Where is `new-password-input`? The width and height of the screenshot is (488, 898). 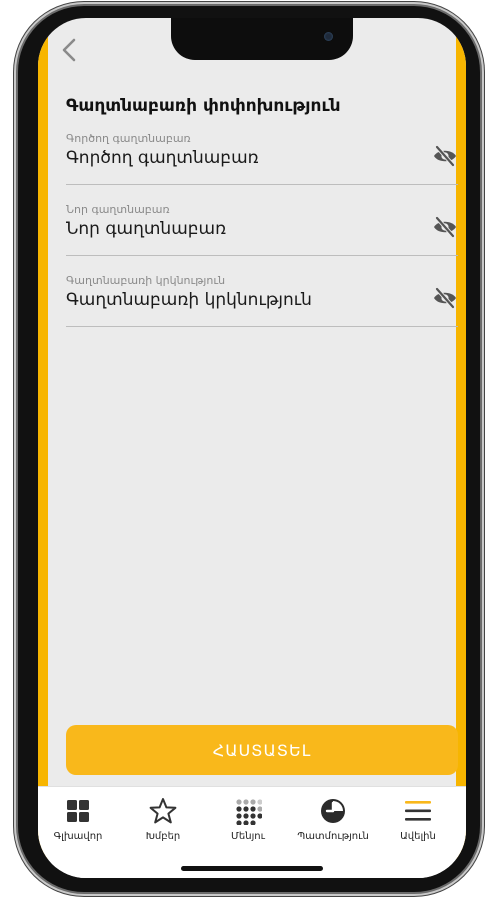 new-password-input is located at coordinates (231, 229).